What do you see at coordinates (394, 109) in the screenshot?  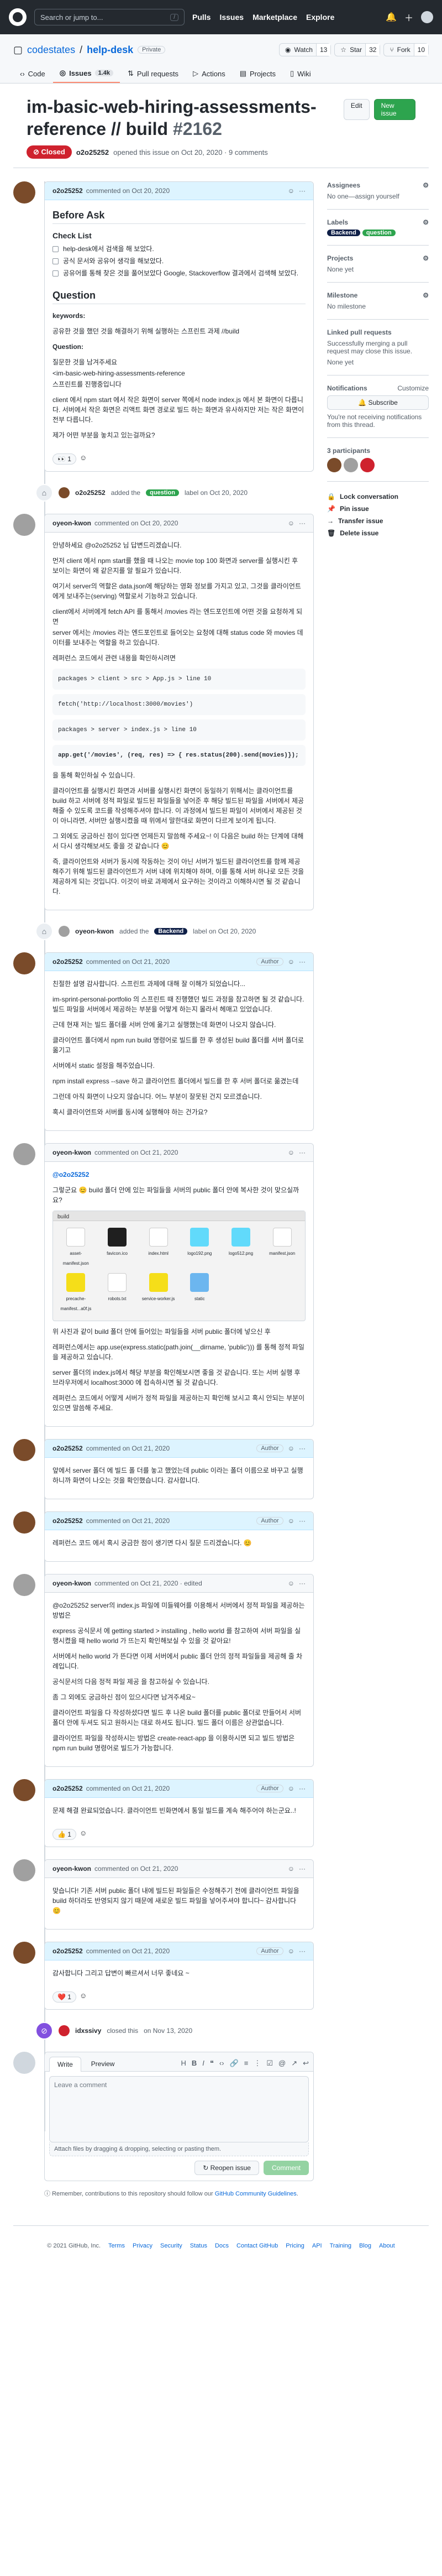 I see `new-issue-button: New issue` at bounding box center [394, 109].